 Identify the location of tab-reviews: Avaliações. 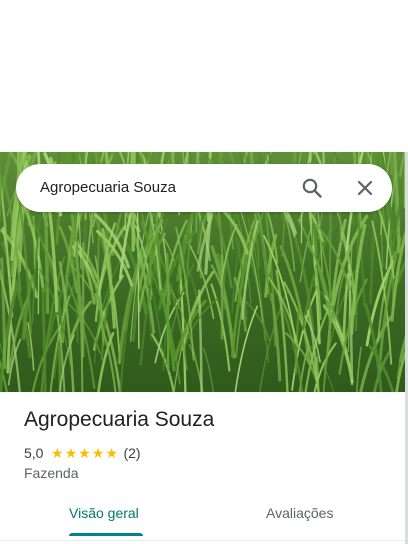
(302, 516).